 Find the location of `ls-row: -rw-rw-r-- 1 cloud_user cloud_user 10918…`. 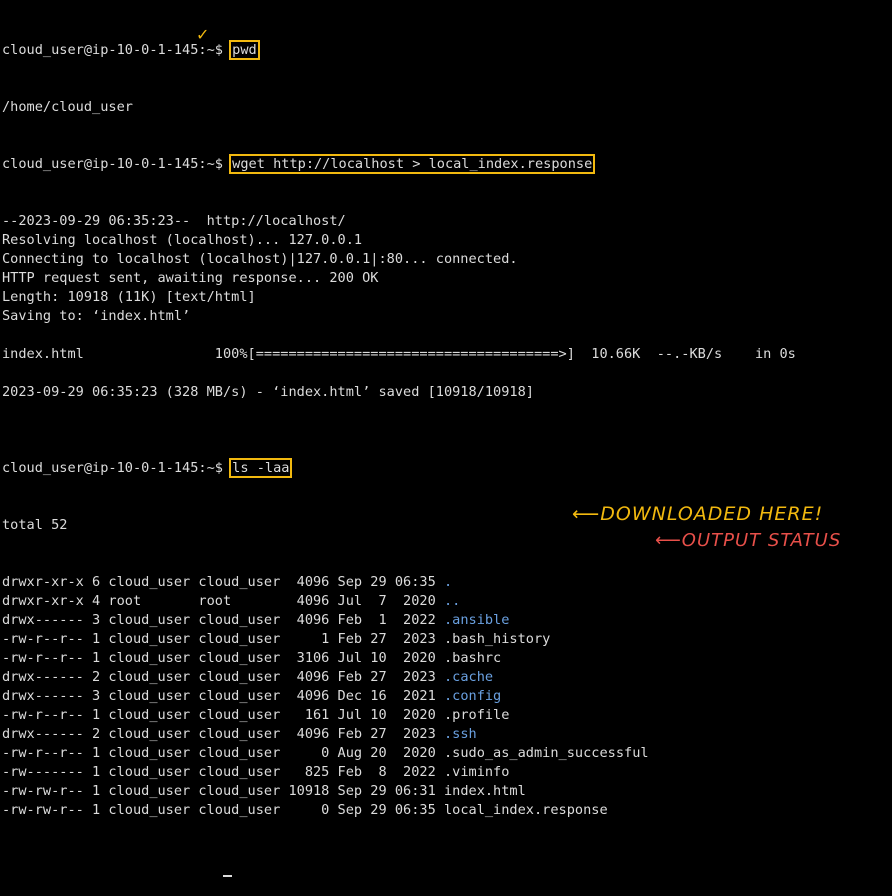

ls-row: -rw-rw-r-- 1 cloud_user cloud_user 10918… is located at coordinates (447, 791).